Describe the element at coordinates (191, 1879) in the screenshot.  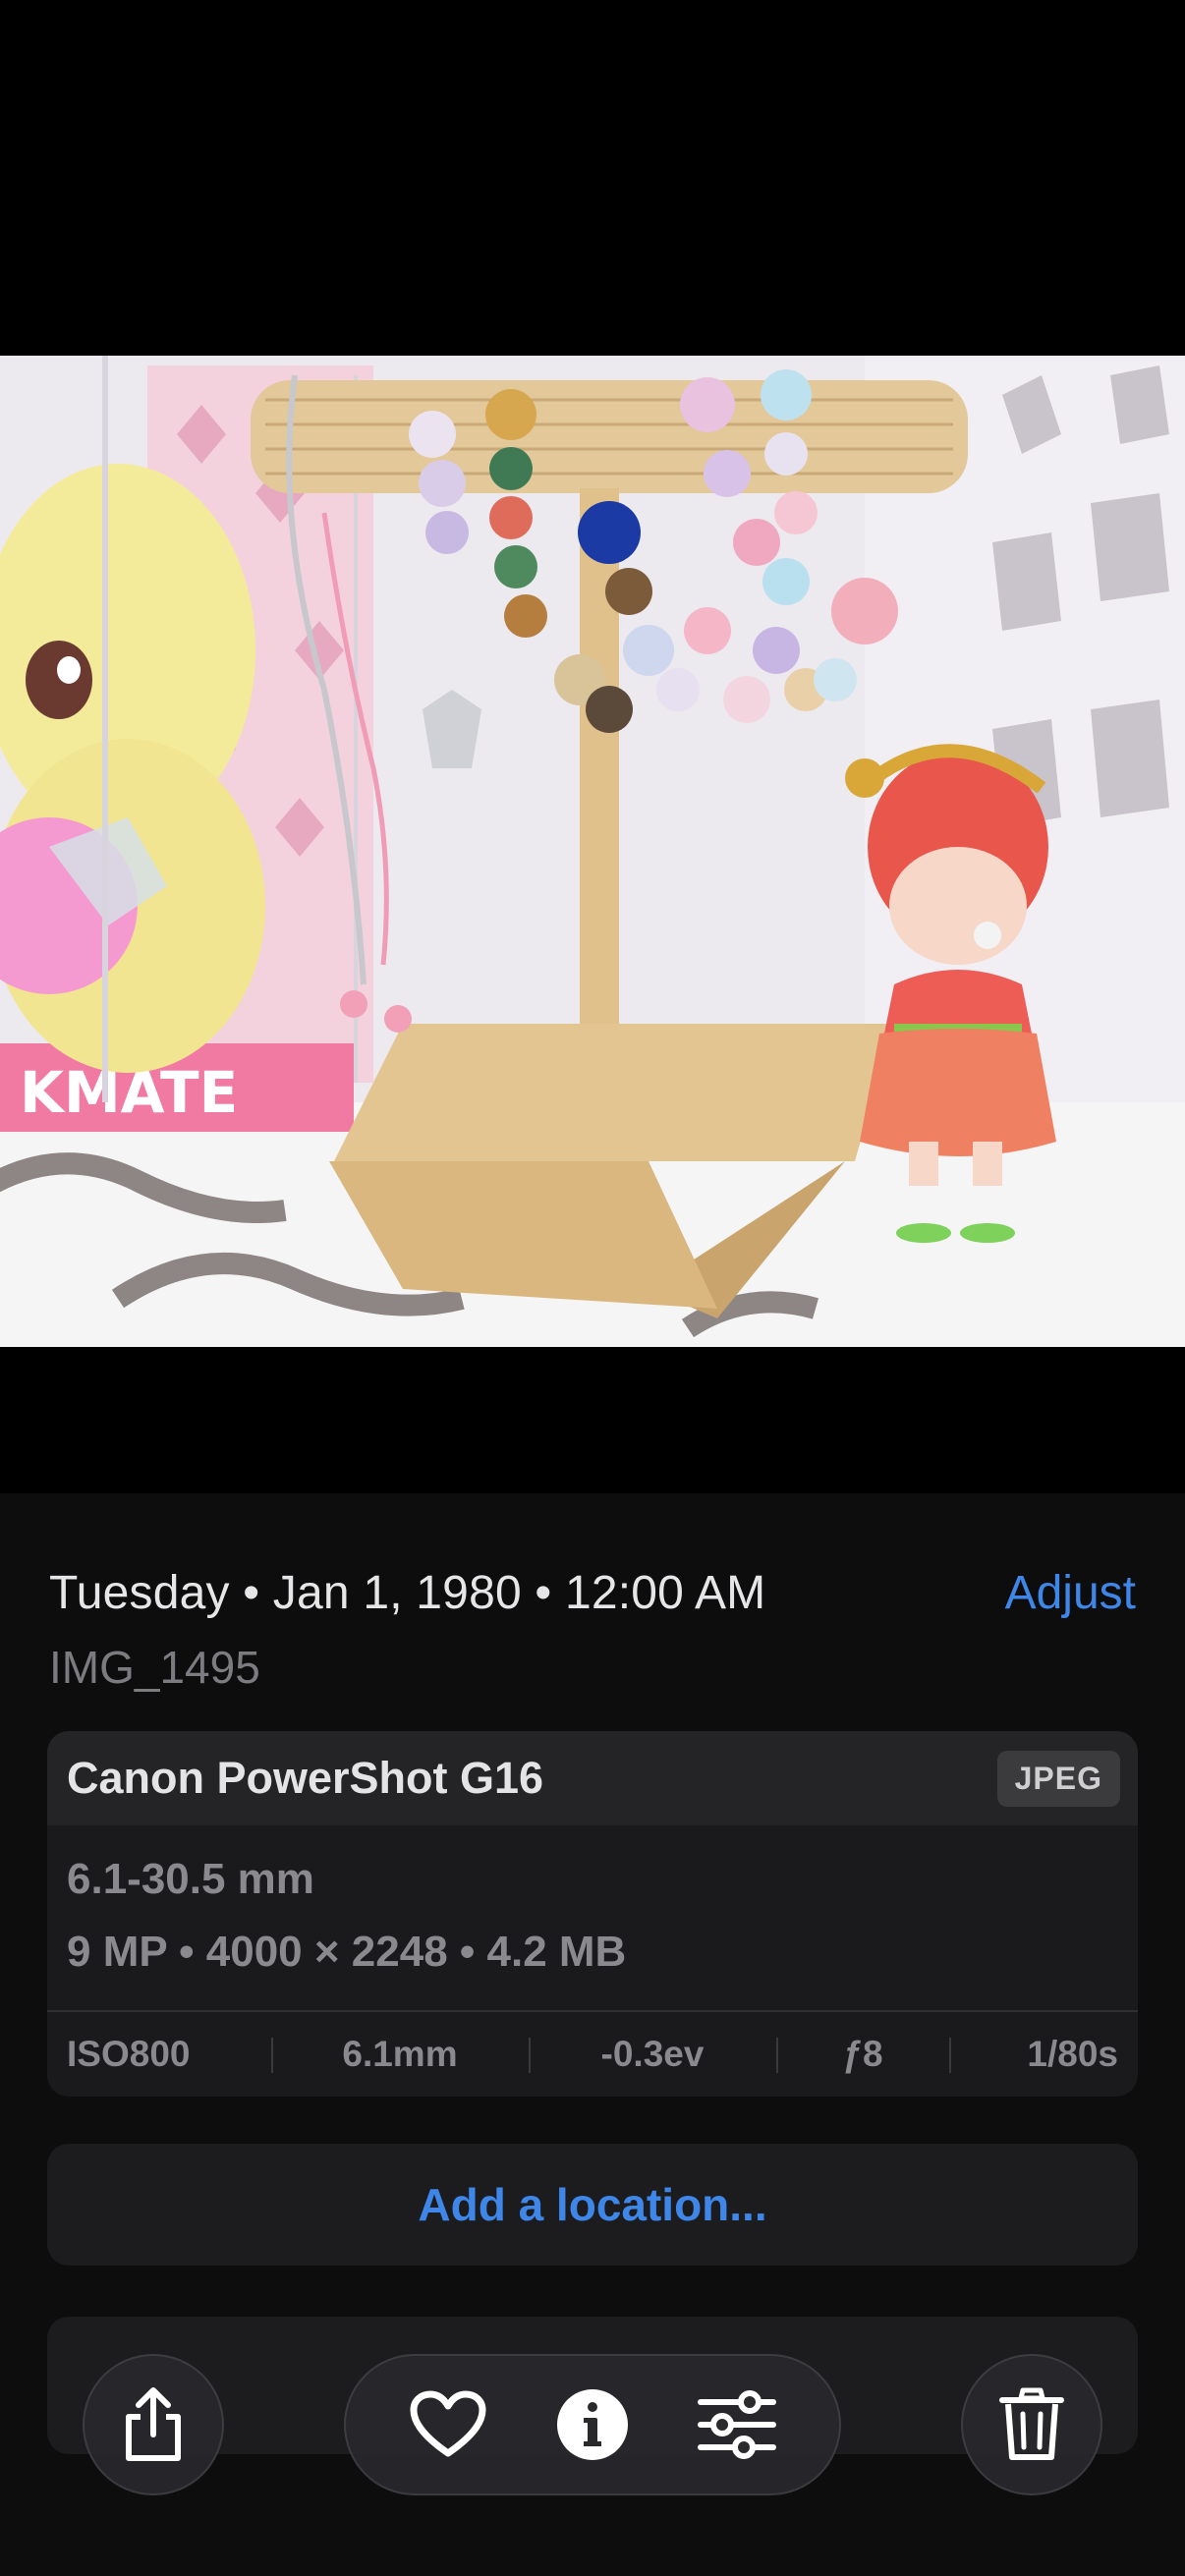
I see `lens-info: 6.1-30.5 mm` at that location.